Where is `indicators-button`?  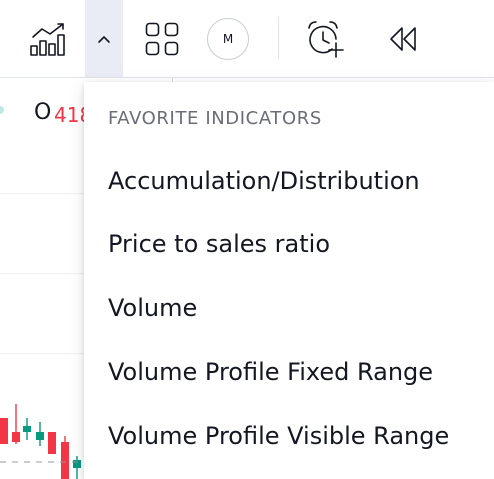
indicators-button is located at coordinates (48, 38).